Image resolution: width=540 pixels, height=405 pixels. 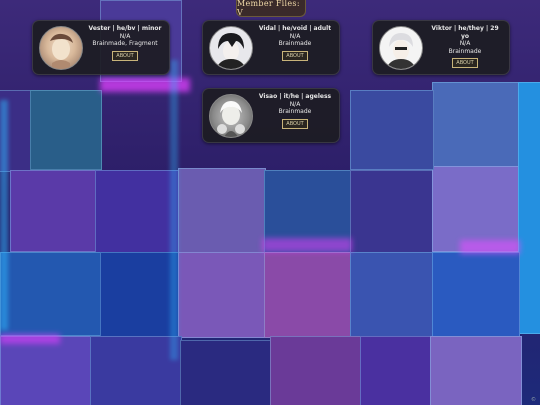 I want to click on portrait-skull-avatar, so click(x=231, y=116).